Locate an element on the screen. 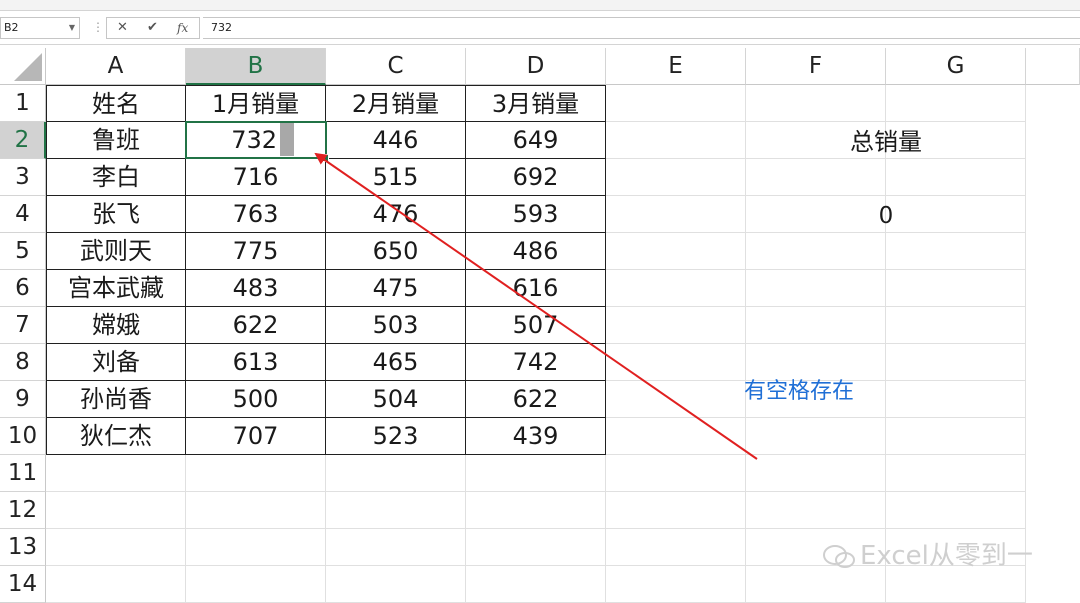  chevron-down-icon: ▼ is located at coordinates (72, 28).